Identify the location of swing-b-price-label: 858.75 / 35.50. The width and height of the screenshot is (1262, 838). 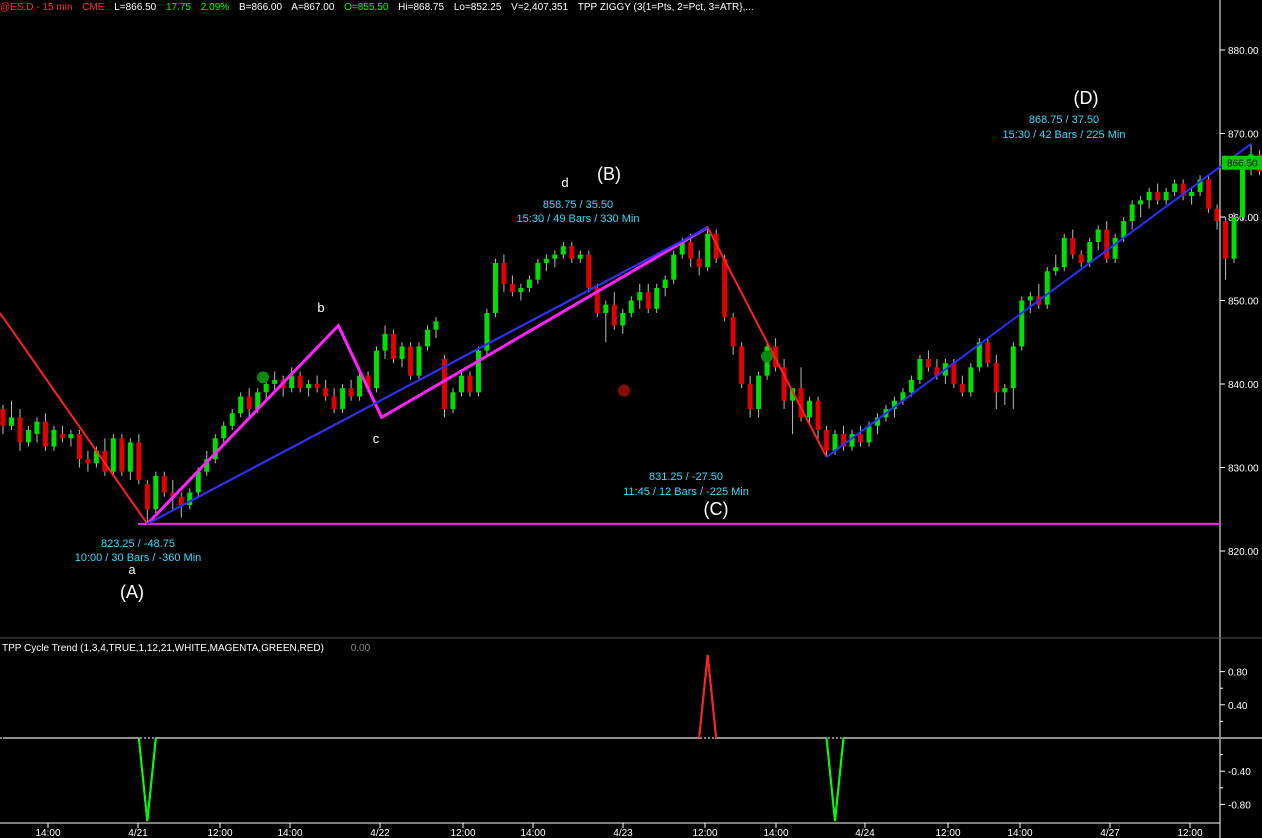
(578, 205).